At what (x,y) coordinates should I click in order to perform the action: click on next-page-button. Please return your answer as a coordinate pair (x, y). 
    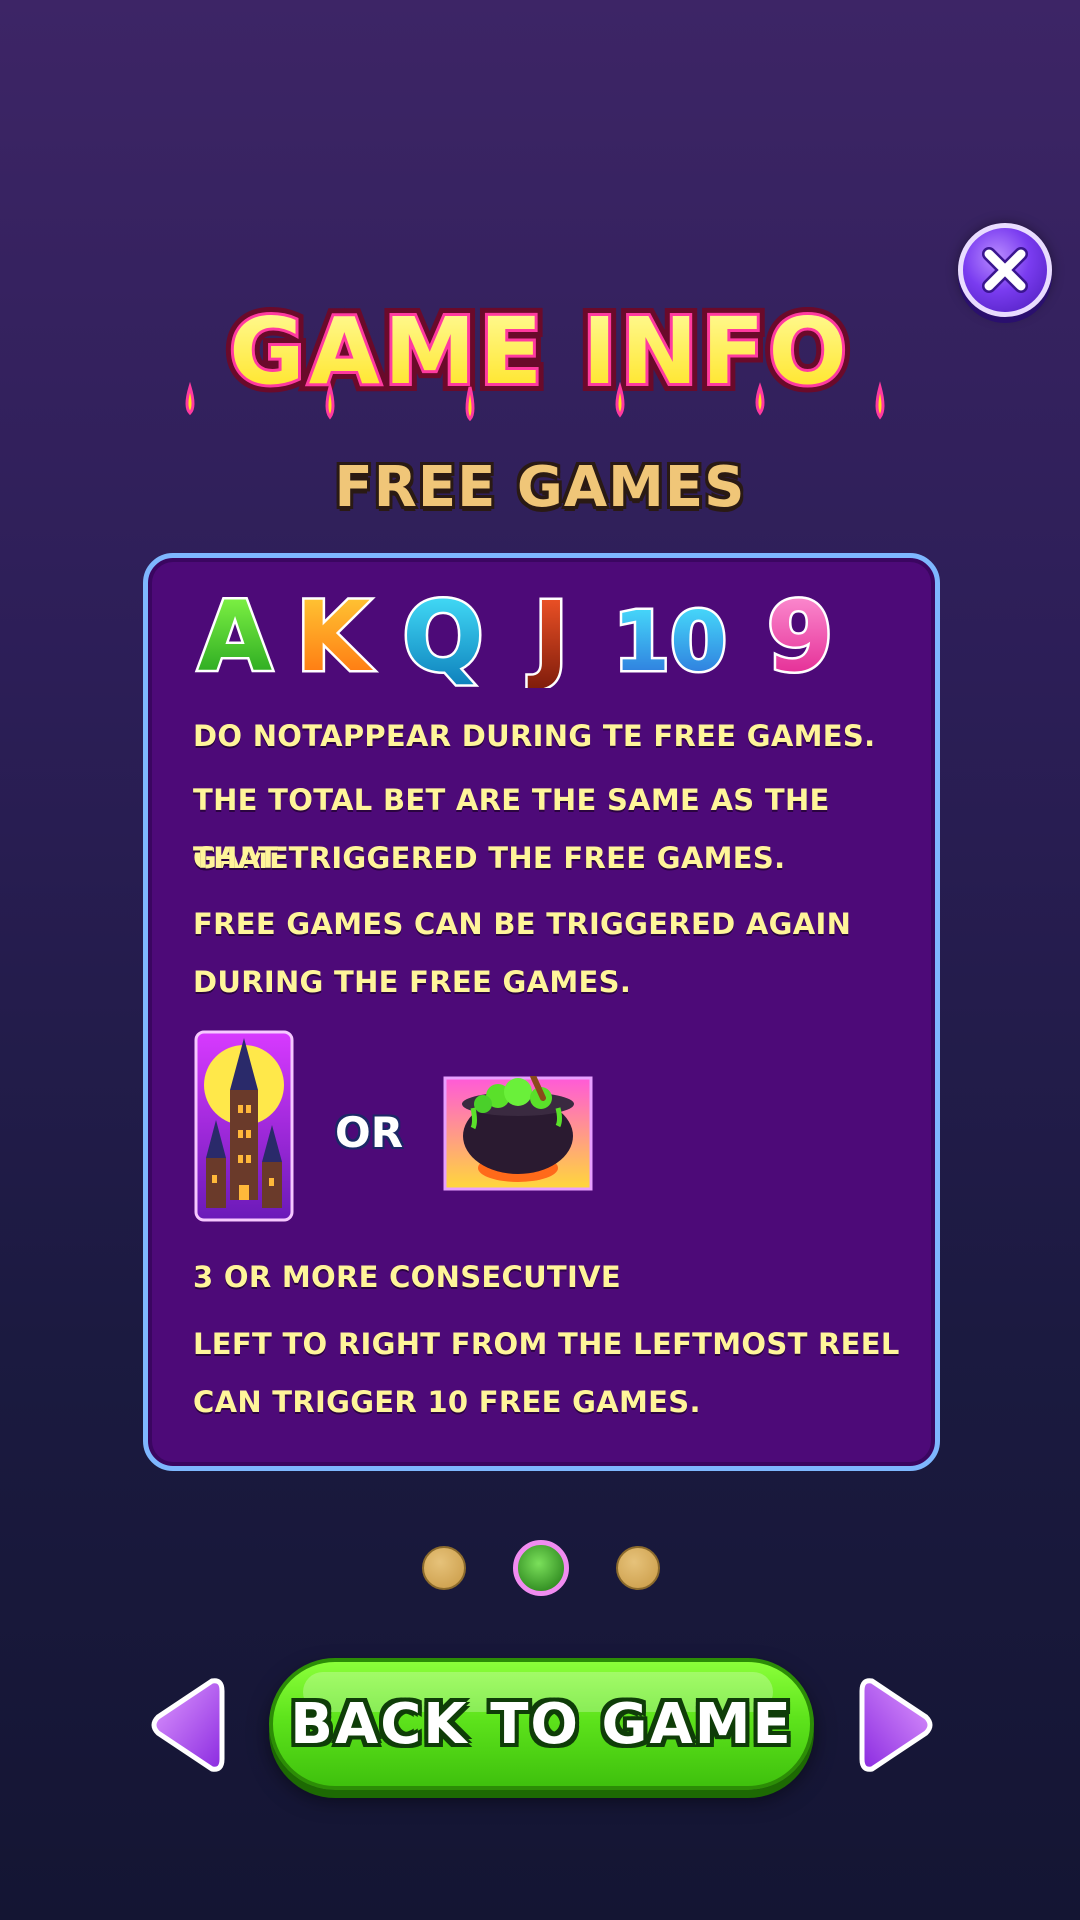
    Looking at the image, I should click on (898, 1725).